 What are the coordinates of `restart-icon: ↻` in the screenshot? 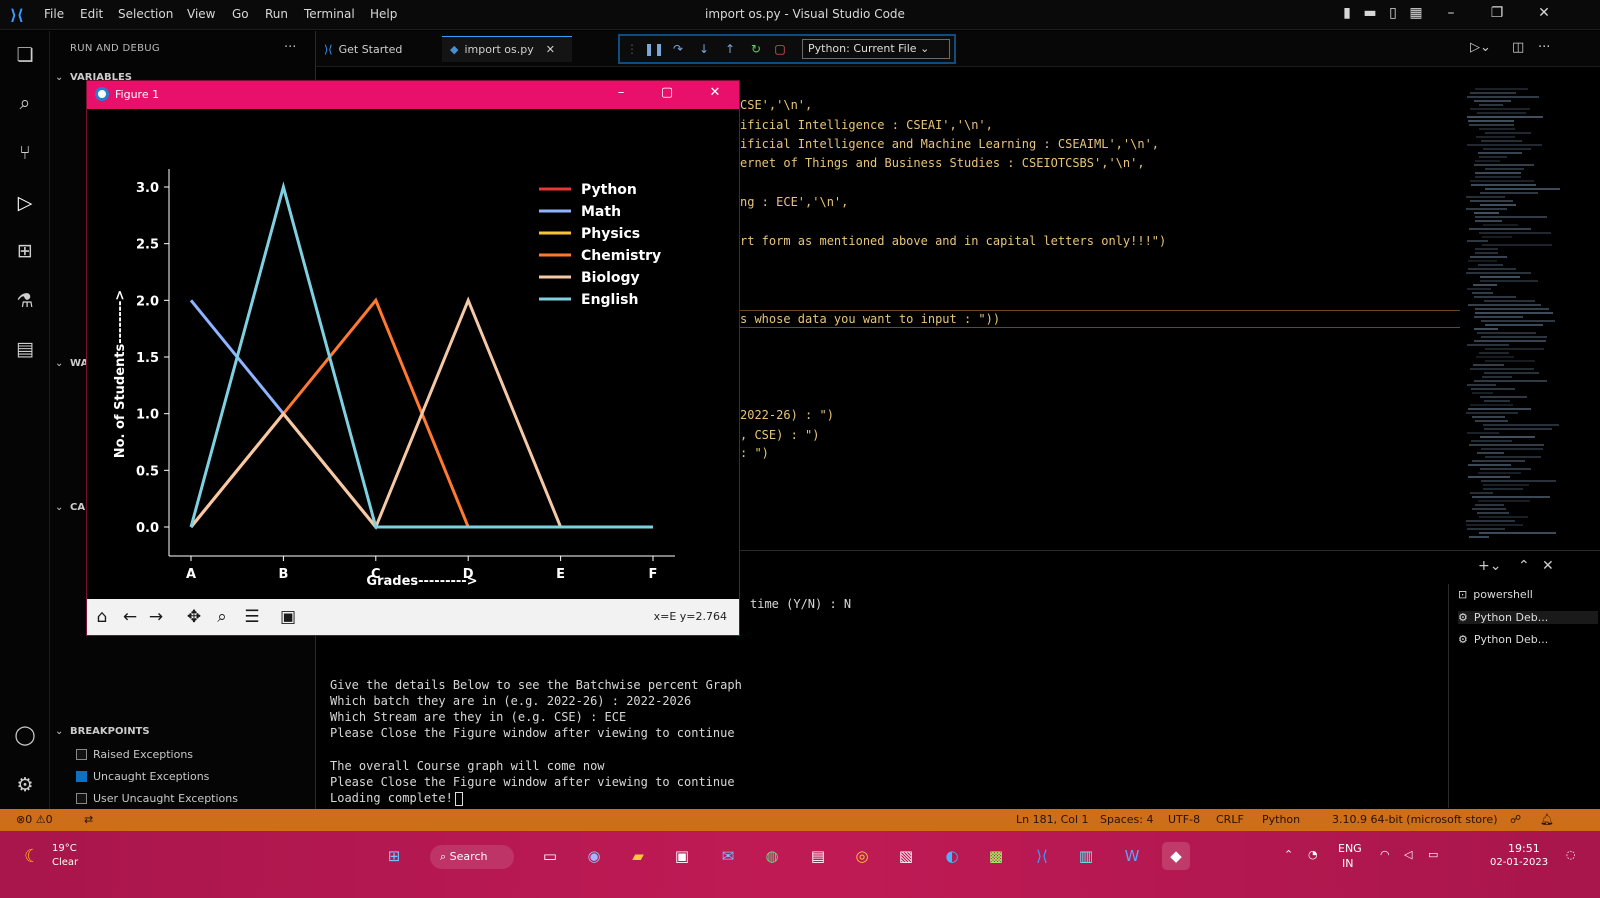 It's located at (756, 50).